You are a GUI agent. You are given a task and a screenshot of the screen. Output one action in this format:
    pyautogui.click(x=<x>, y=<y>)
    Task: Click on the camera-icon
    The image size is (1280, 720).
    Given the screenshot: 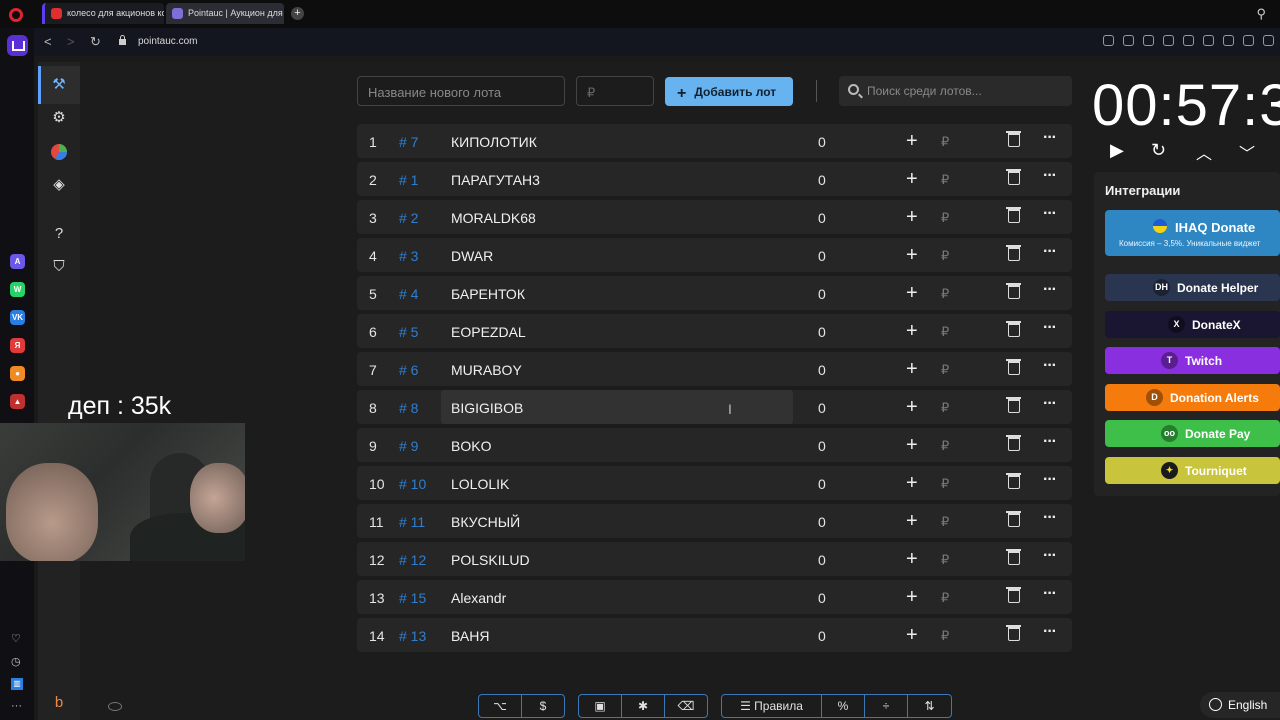 What is the action you would take?
    pyautogui.click(x=1128, y=40)
    